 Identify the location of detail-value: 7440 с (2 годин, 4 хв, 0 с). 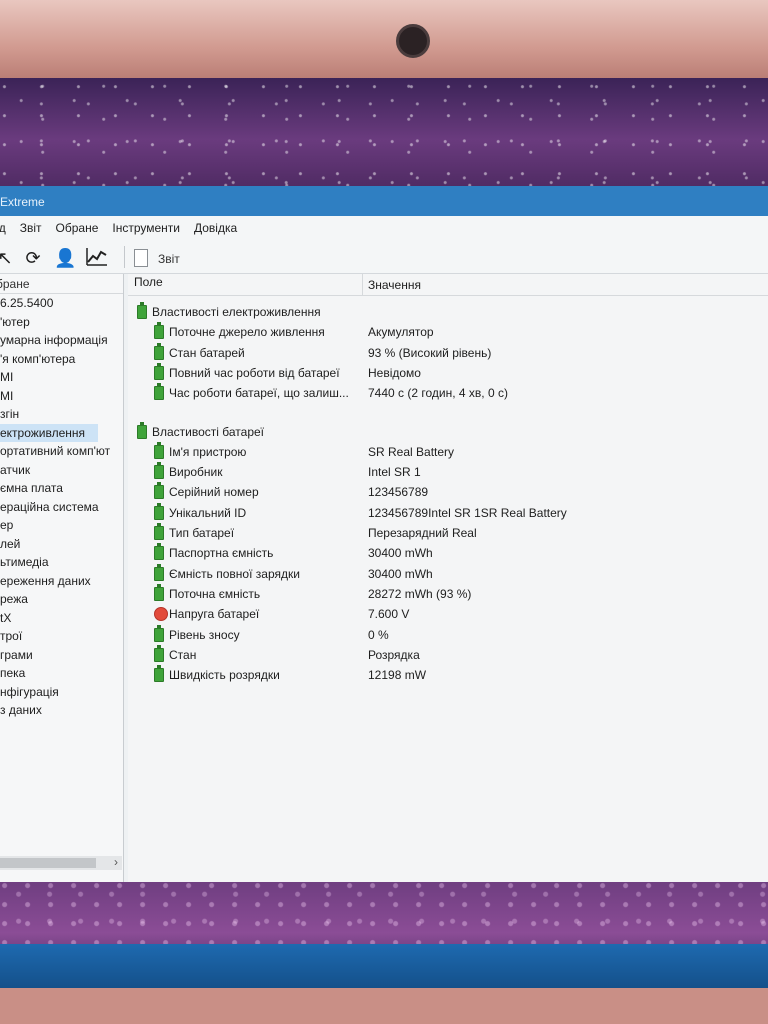
(438, 393).